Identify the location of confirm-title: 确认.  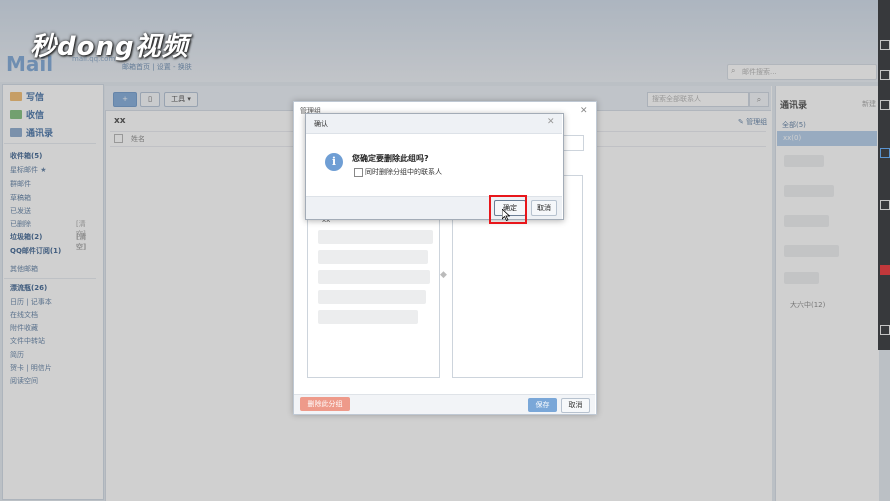
(321, 124).